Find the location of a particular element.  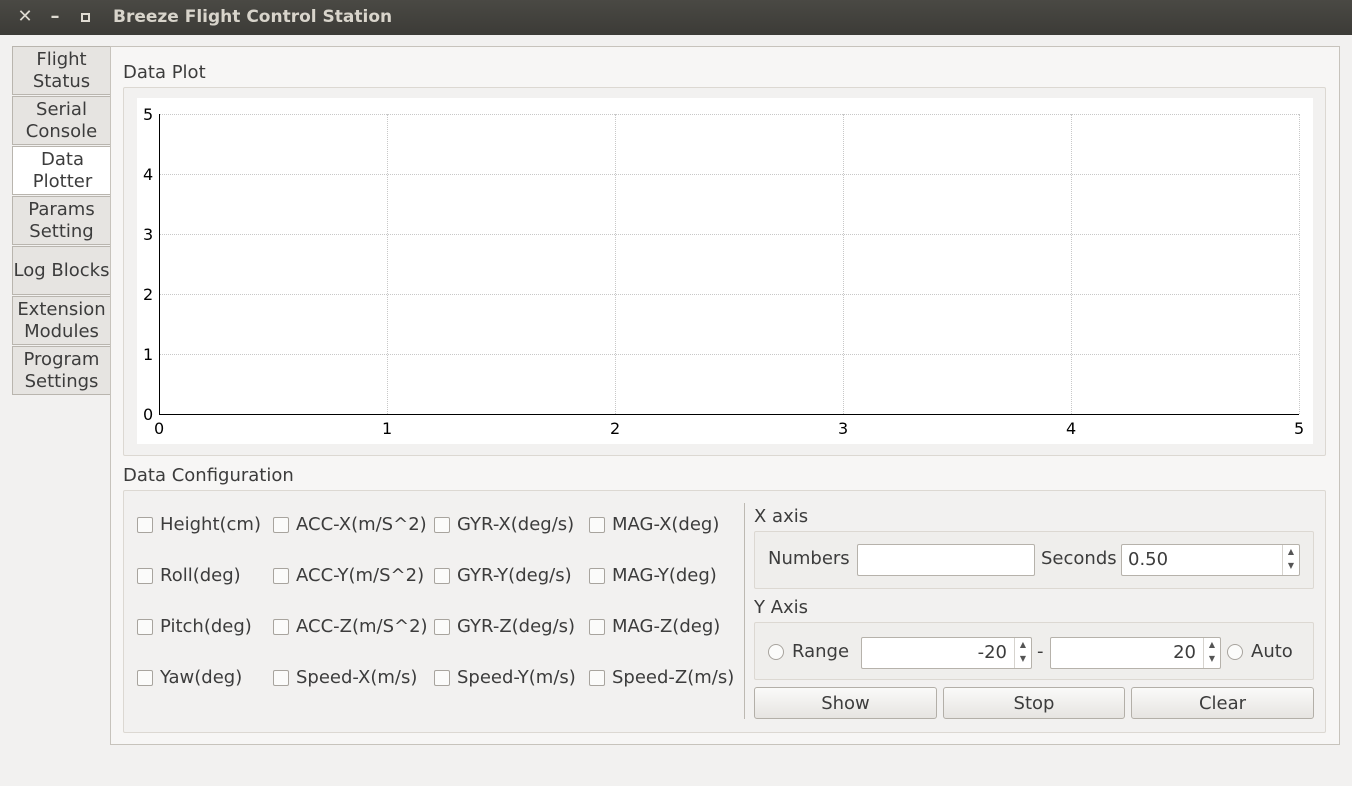

tab-label: Extension is located at coordinates (61, 309).